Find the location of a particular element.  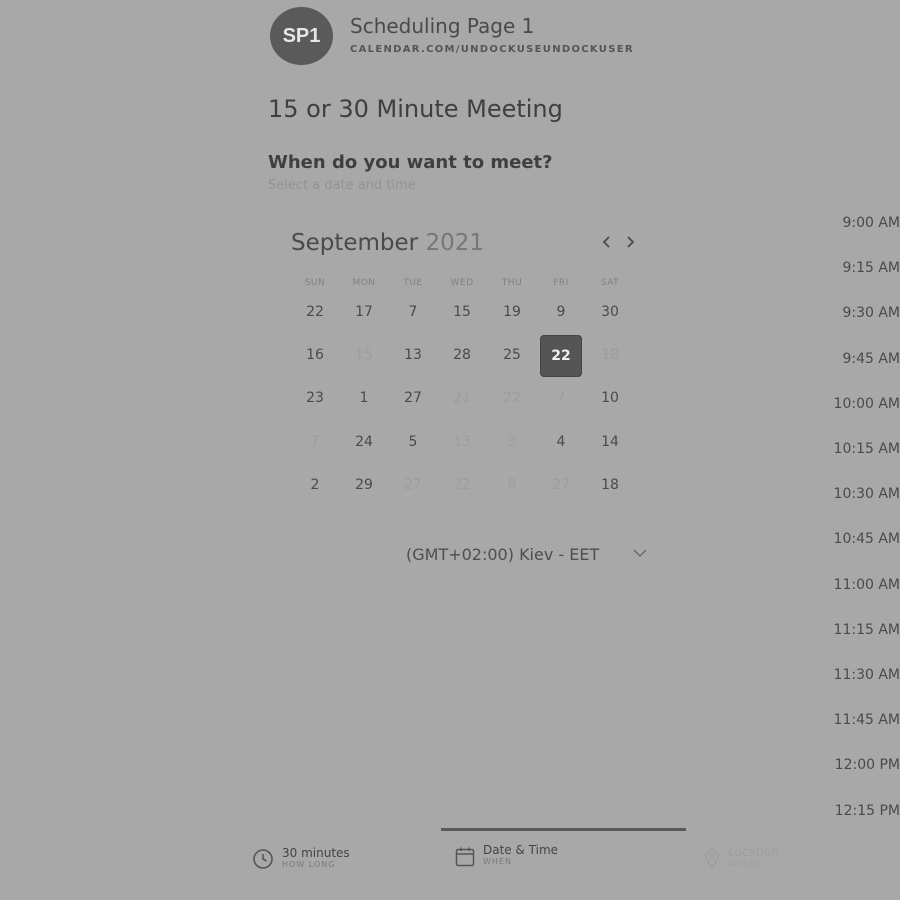

calendar-day: 8 is located at coordinates (512, 485).